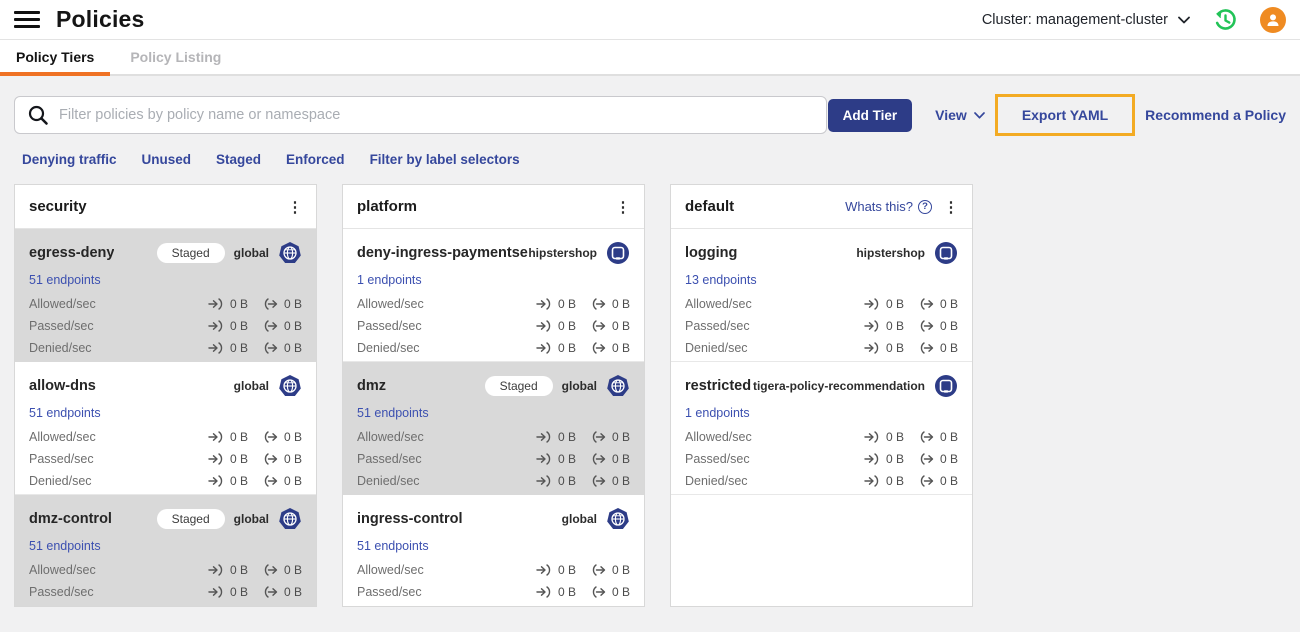 The image size is (1300, 632). What do you see at coordinates (70, 519) in the screenshot?
I see `policy-name: dmz-control` at bounding box center [70, 519].